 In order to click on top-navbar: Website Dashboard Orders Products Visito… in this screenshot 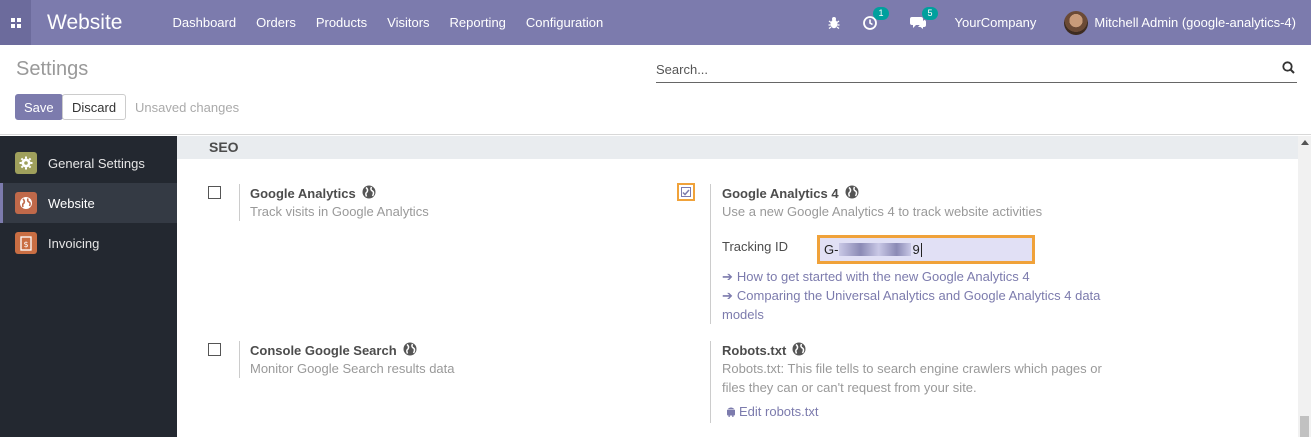, I will do `click(655, 22)`.